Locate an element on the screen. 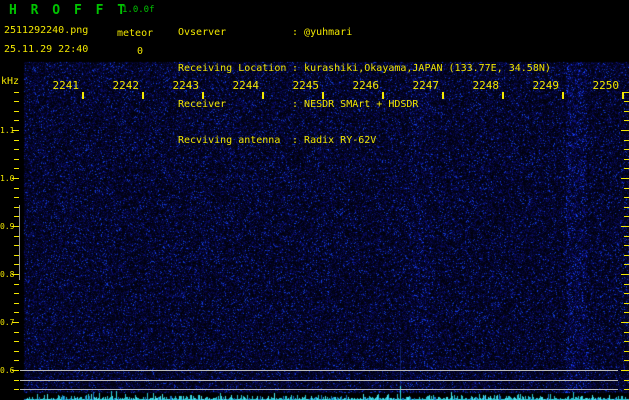 The image size is (629, 400). x-tick-label: 2243 is located at coordinates (186, 85).